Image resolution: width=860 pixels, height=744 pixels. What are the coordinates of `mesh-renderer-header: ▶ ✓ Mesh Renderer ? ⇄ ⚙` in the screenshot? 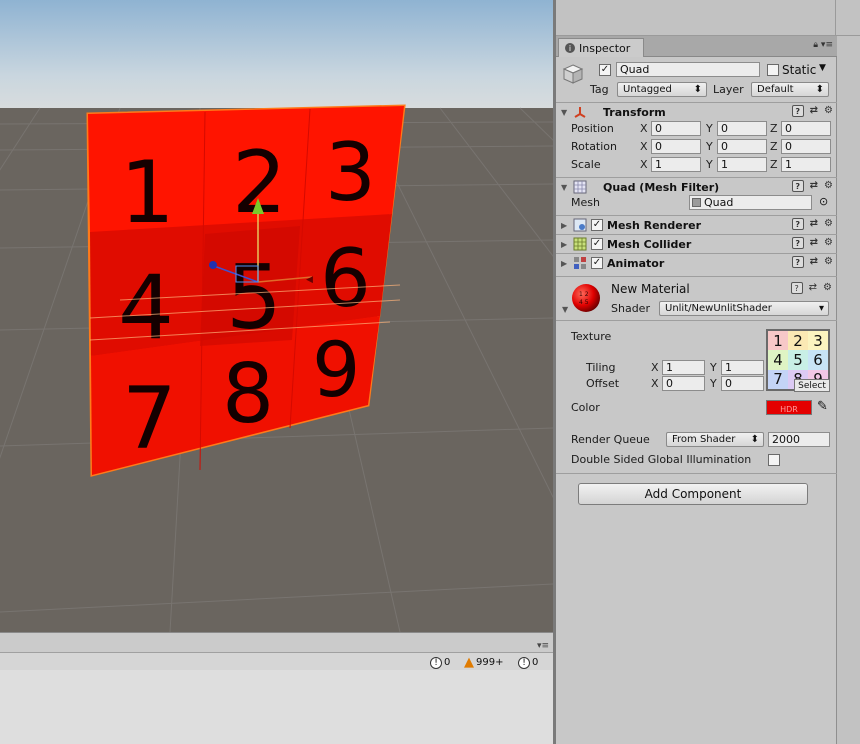 It's located at (696, 224).